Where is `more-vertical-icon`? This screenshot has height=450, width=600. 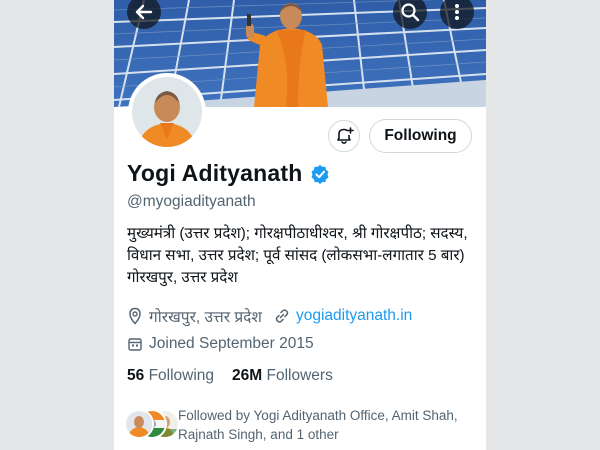 more-vertical-icon is located at coordinates (457, 12).